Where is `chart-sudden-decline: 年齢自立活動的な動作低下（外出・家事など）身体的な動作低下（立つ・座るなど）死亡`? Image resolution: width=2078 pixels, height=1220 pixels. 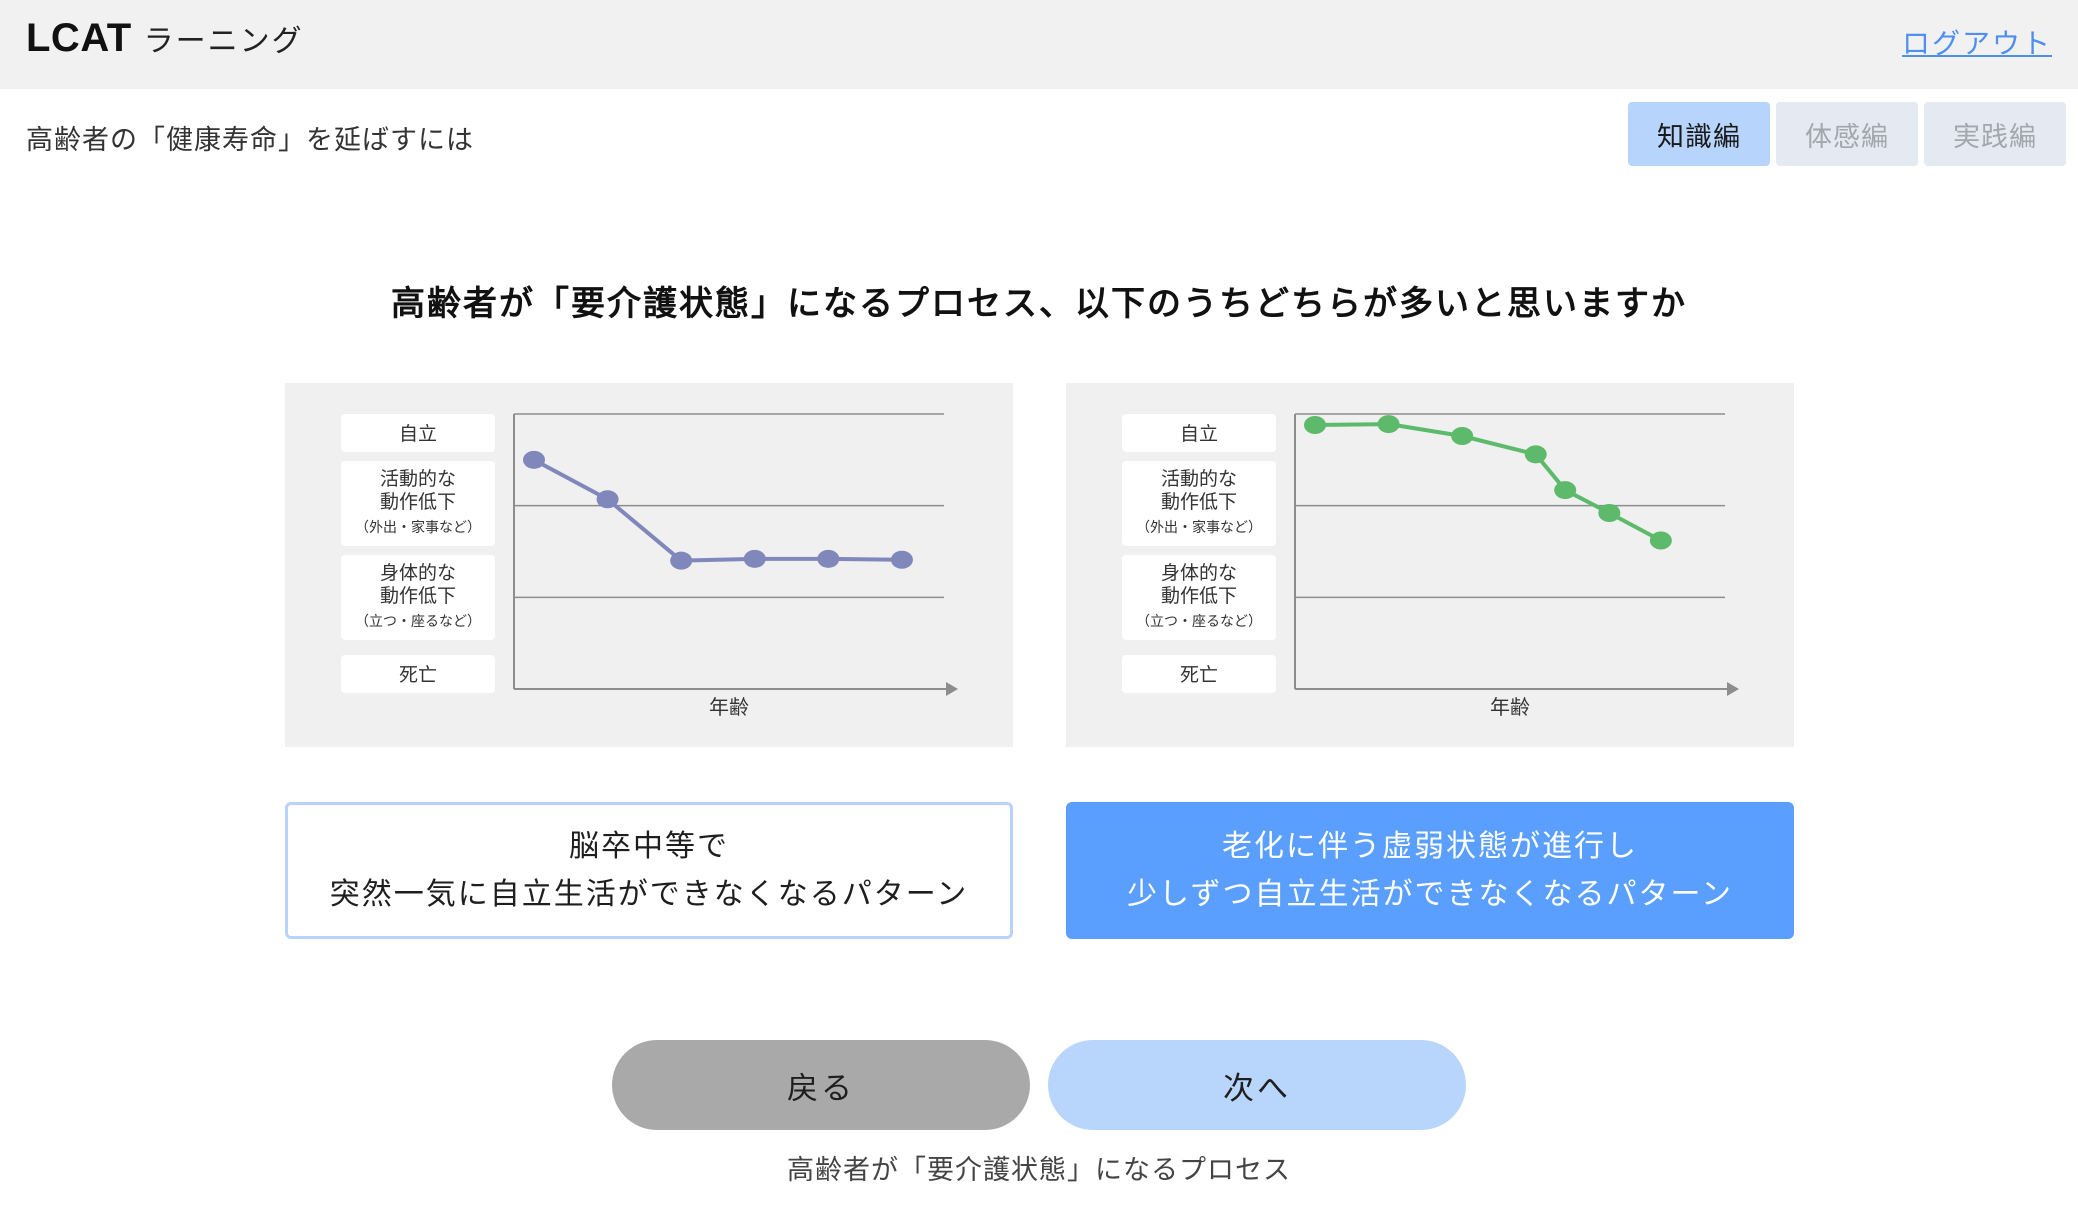
chart-sudden-decline: 年齢自立活動的な動作低下（外出・家事など）身体的な動作低下（立つ・座るなど）死亡 is located at coordinates (649, 566).